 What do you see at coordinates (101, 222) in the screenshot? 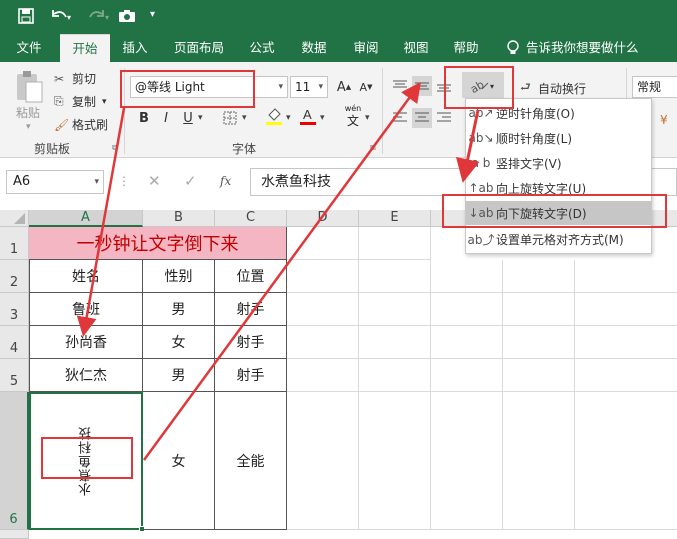
I see `arrow-font-to-cell` at bounding box center [101, 222].